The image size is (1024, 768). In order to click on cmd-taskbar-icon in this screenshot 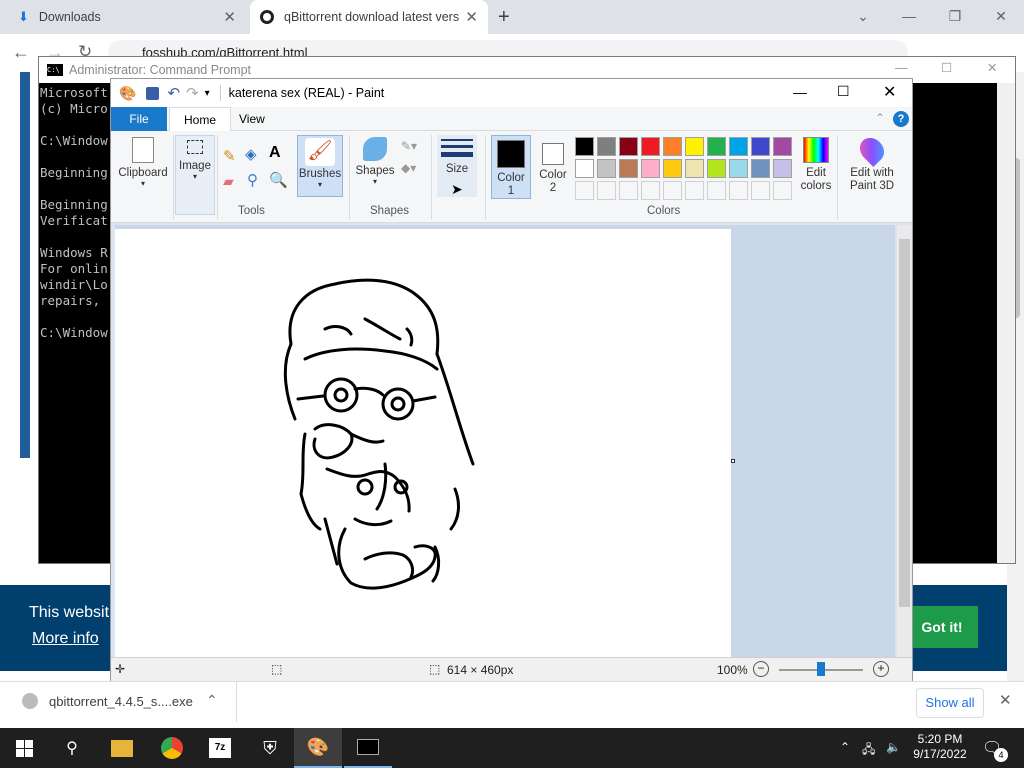, I will do `click(368, 748)`.